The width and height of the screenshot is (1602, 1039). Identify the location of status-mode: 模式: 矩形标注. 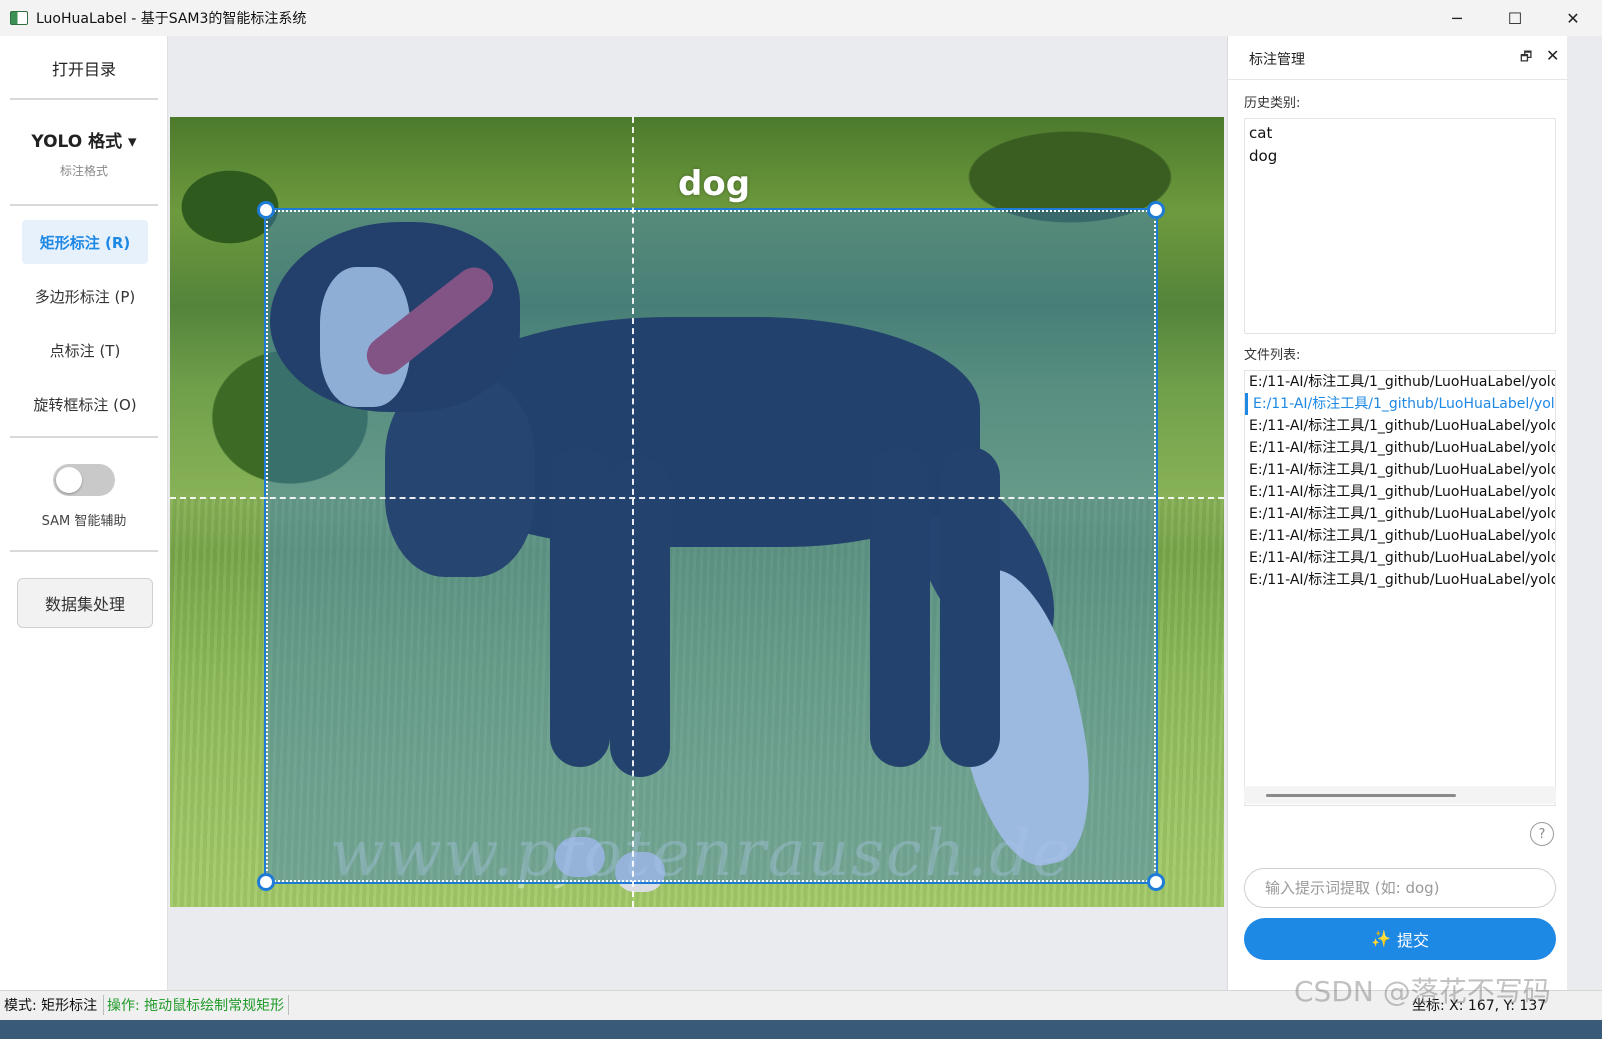
(54, 1005).